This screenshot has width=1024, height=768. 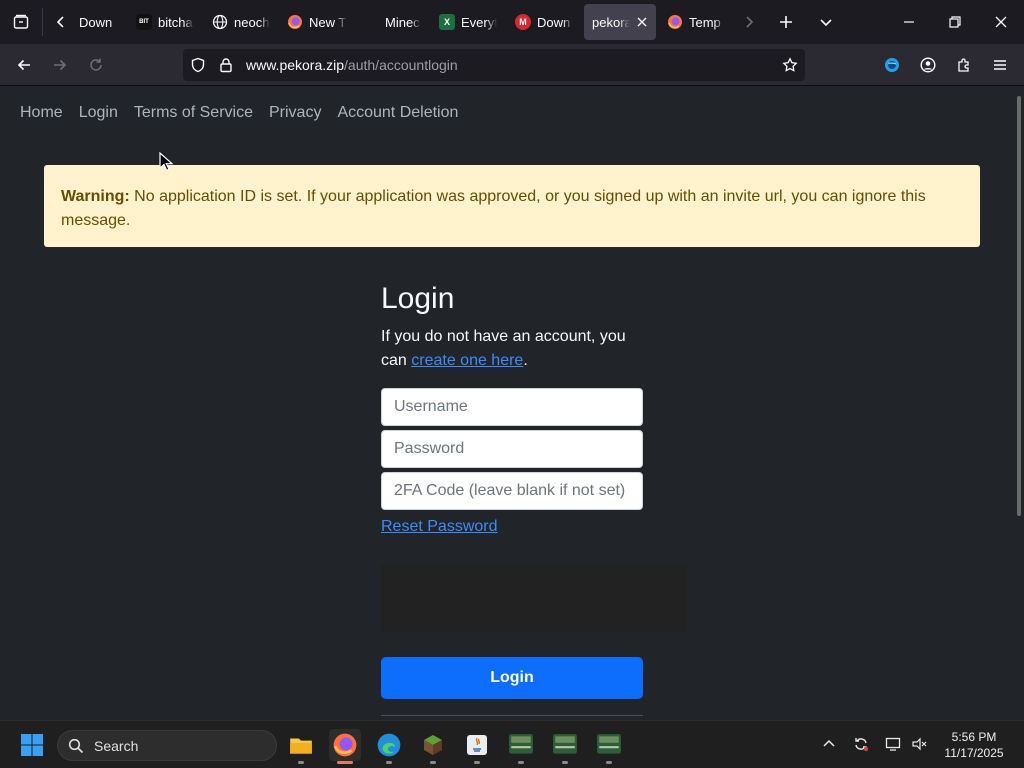 I want to click on plus-icon, so click(x=786, y=22).